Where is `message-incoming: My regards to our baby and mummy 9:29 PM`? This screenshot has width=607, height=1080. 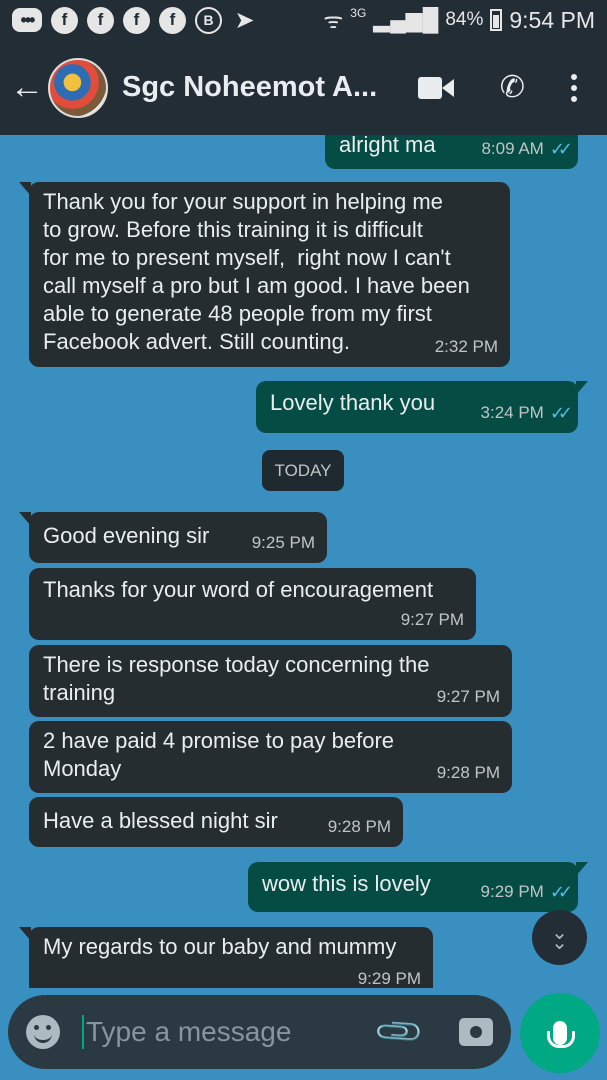 message-incoming: My regards to our baby and mummy 9:29 PM is located at coordinates (226, 957).